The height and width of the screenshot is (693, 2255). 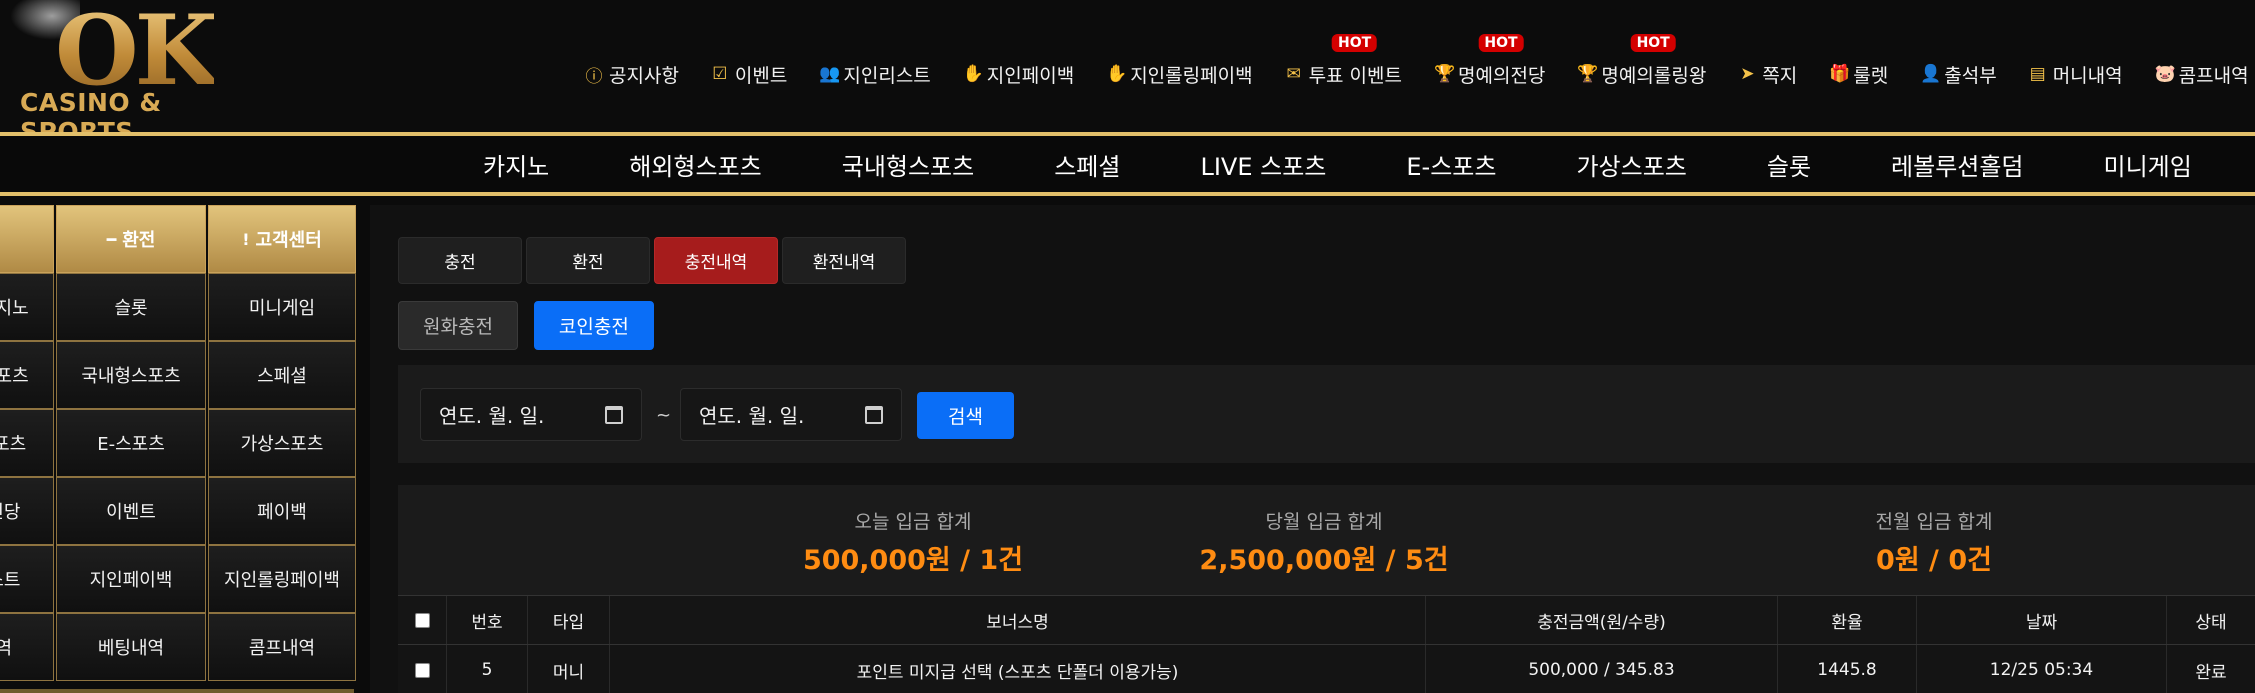 I want to click on vote-icon: ✉, so click(x=1293, y=74).